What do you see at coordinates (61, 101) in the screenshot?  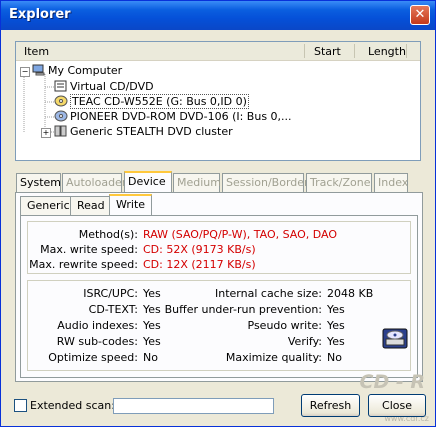 I see `cd-drive-icon` at bounding box center [61, 101].